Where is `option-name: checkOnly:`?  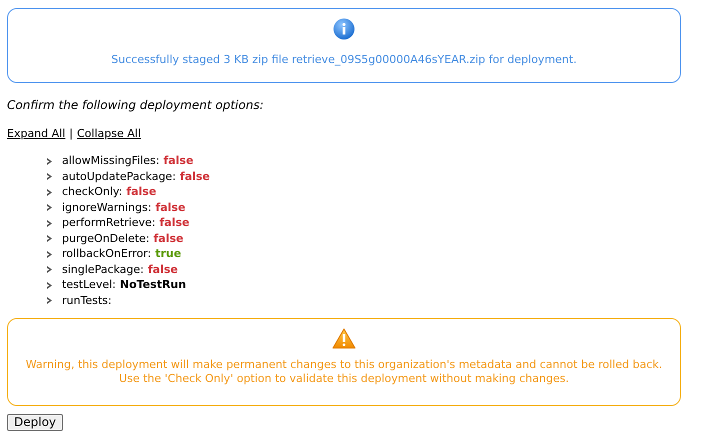 option-name: checkOnly: is located at coordinates (92, 192).